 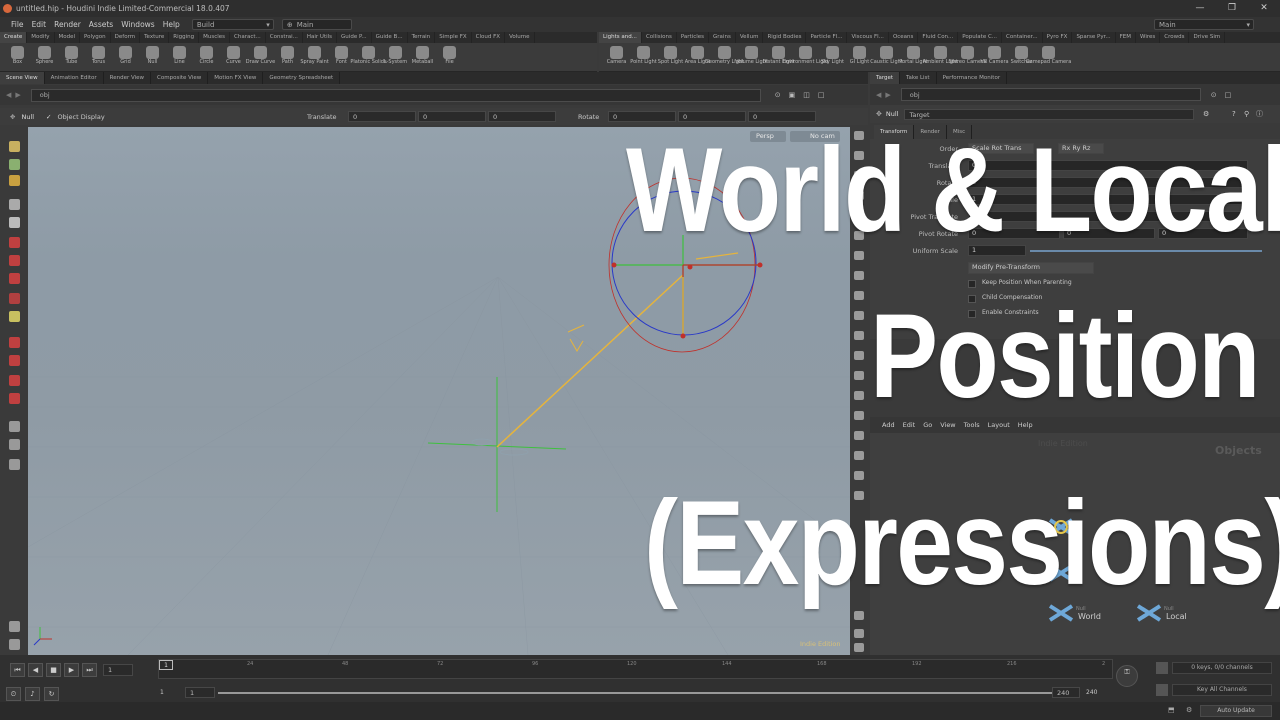 What do you see at coordinates (1207, 37) in the screenshot?
I see `shelf-tab: Drive Sim` at bounding box center [1207, 37].